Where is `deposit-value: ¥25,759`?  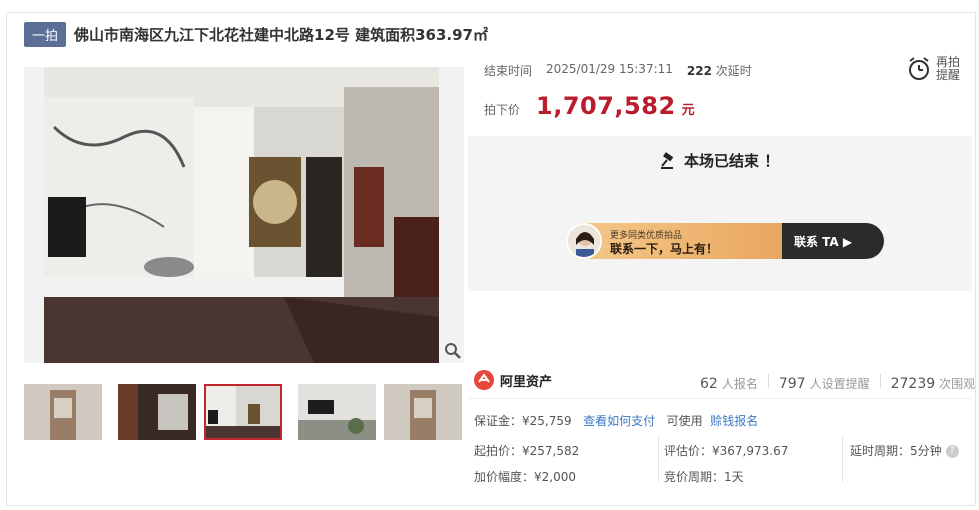 deposit-value: ¥25,759 is located at coordinates (547, 421).